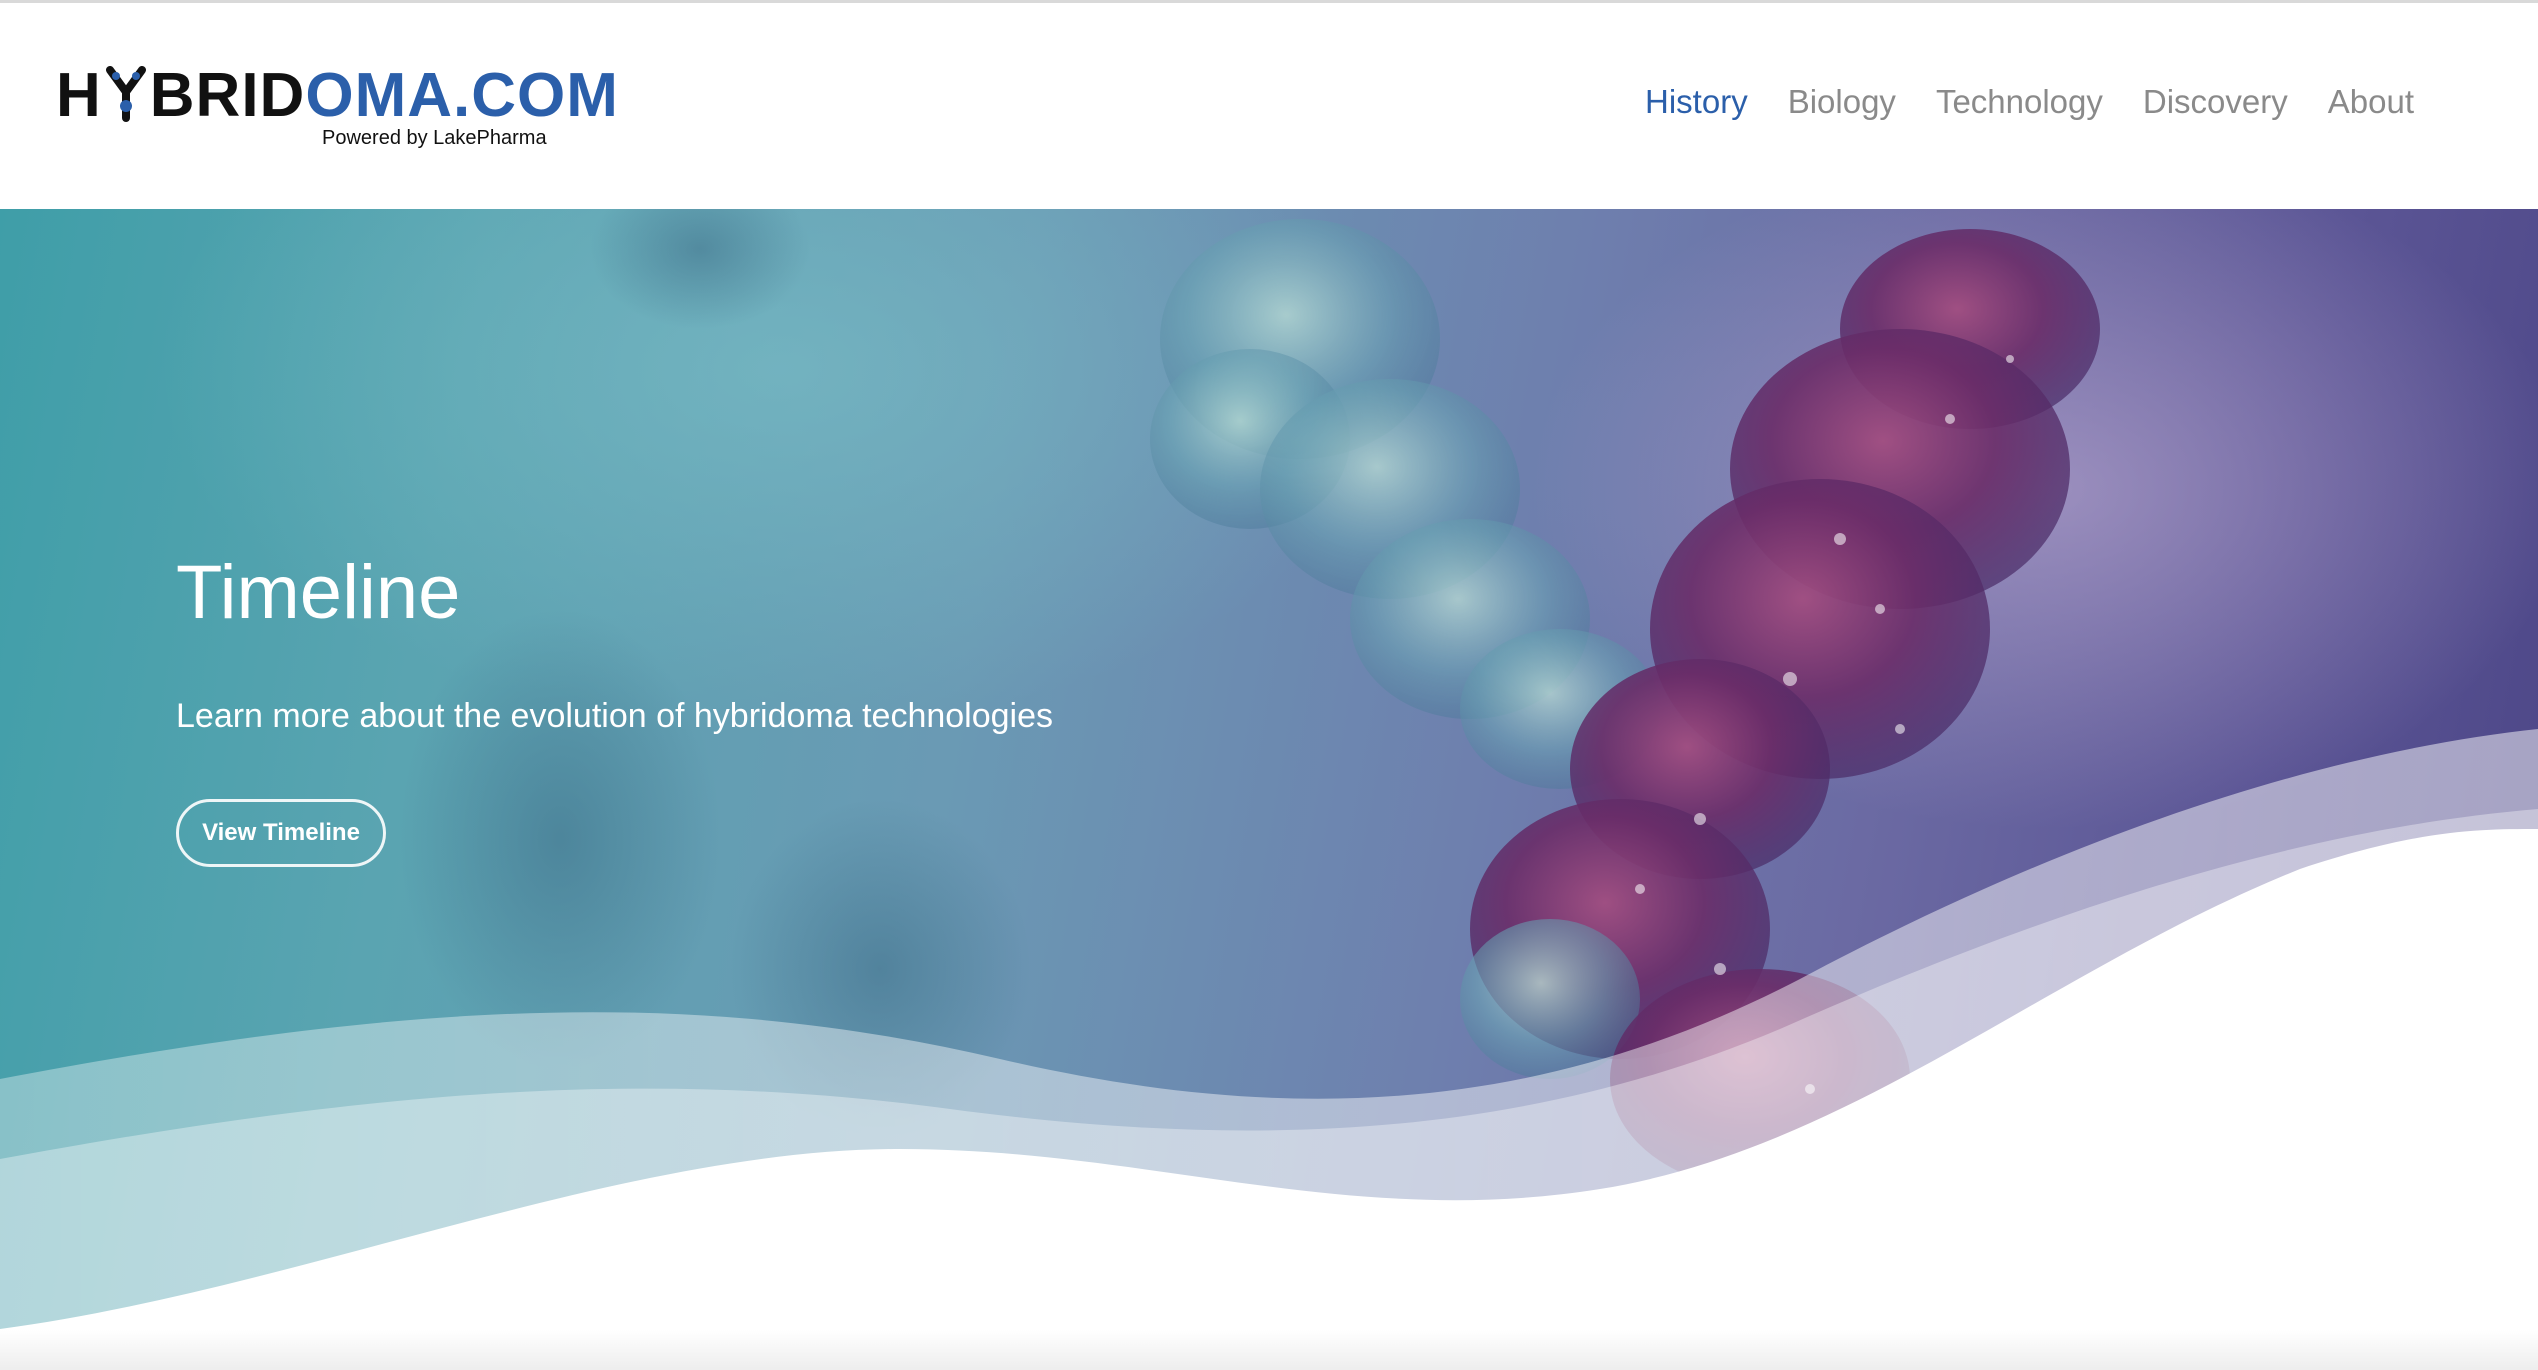 This screenshot has width=2538, height=1370. I want to click on logo-tagline: Powered by LakePharma, so click(434, 138).